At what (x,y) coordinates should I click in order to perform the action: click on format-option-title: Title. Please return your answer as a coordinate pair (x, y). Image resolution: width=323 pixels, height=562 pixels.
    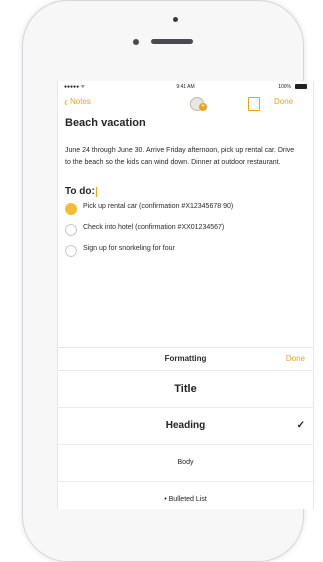
    Looking at the image, I should click on (185, 389).